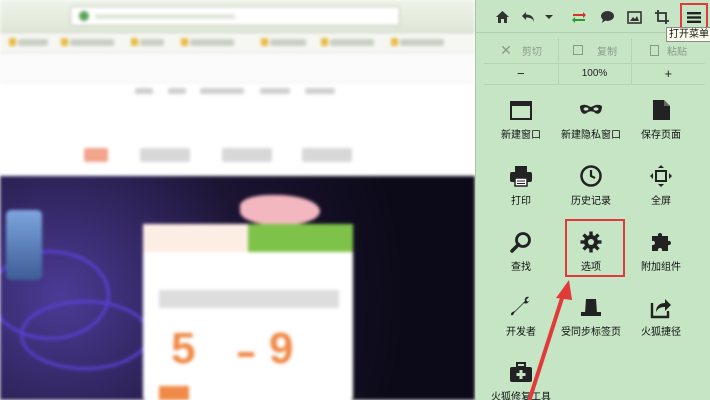 The width and height of the screenshot is (710, 400). What do you see at coordinates (521, 74) in the screenshot?
I see `zoom-out-button: −` at bounding box center [521, 74].